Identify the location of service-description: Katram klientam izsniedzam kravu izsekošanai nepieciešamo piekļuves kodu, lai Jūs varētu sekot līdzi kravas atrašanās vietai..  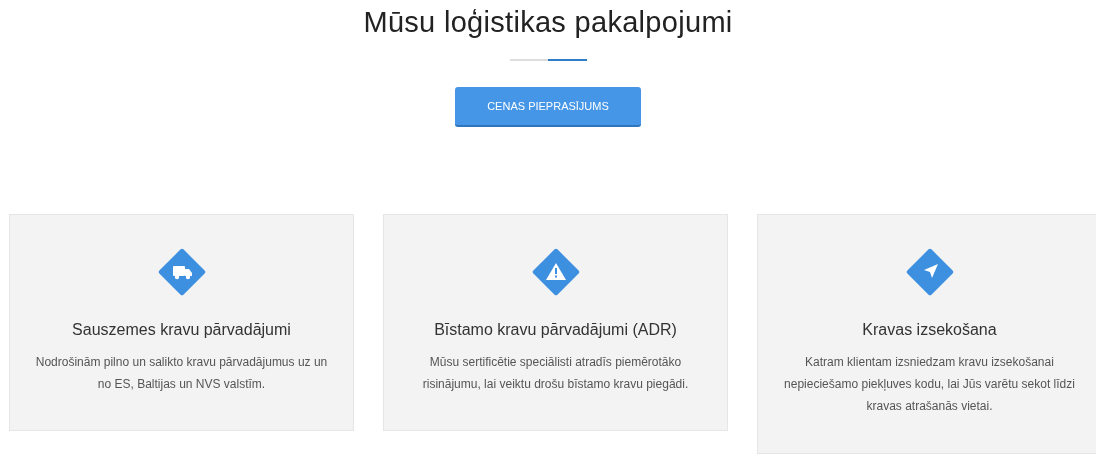
(929, 384).